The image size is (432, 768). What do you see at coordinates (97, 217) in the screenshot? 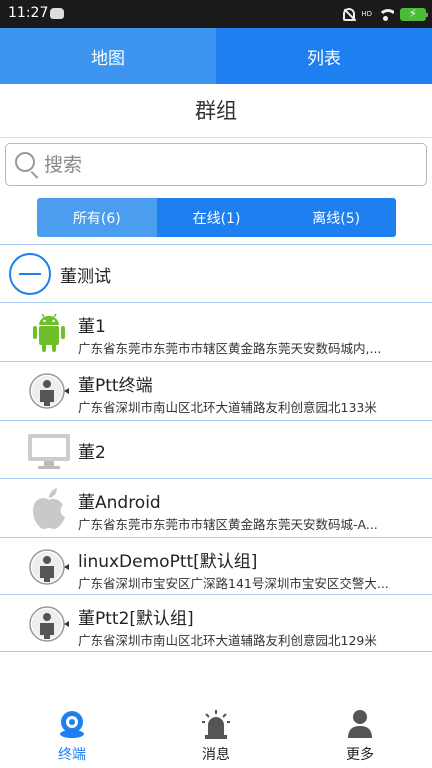
I see `filter-all: 所有(6)` at bounding box center [97, 217].